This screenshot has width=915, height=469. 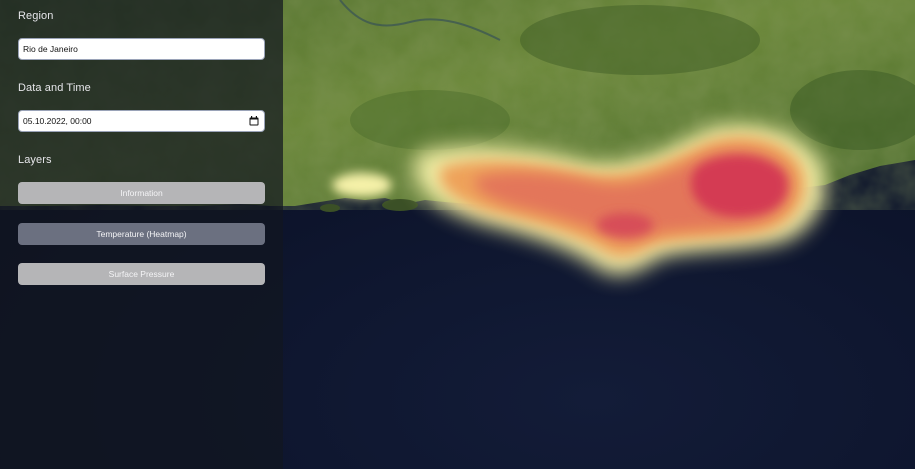 What do you see at coordinates (54, 88) in the screenshot?
I see `datetime-label: Data and Time` at bounding box center [54, 88].